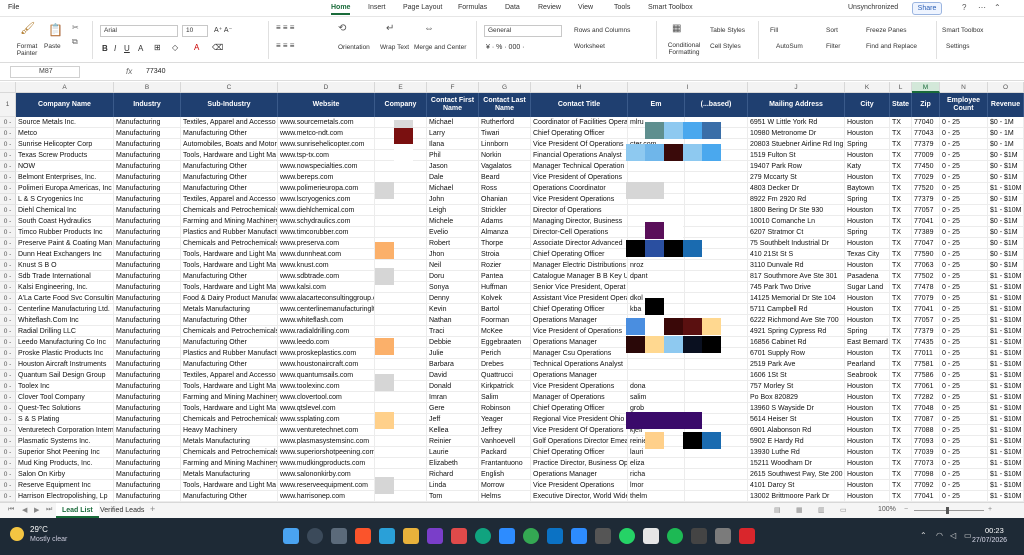  Describe the element at coordinates (65, 331) in the screenshot. I see `table-cell: Radial Drilling LLC` at that location.